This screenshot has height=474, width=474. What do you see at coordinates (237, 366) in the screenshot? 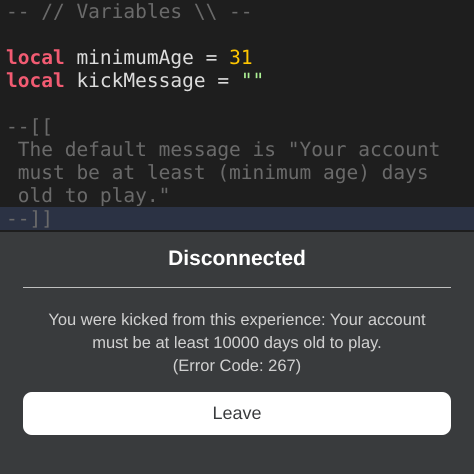
I see `error-code: (Error Code: 267)` at bounding box center [237, 366].